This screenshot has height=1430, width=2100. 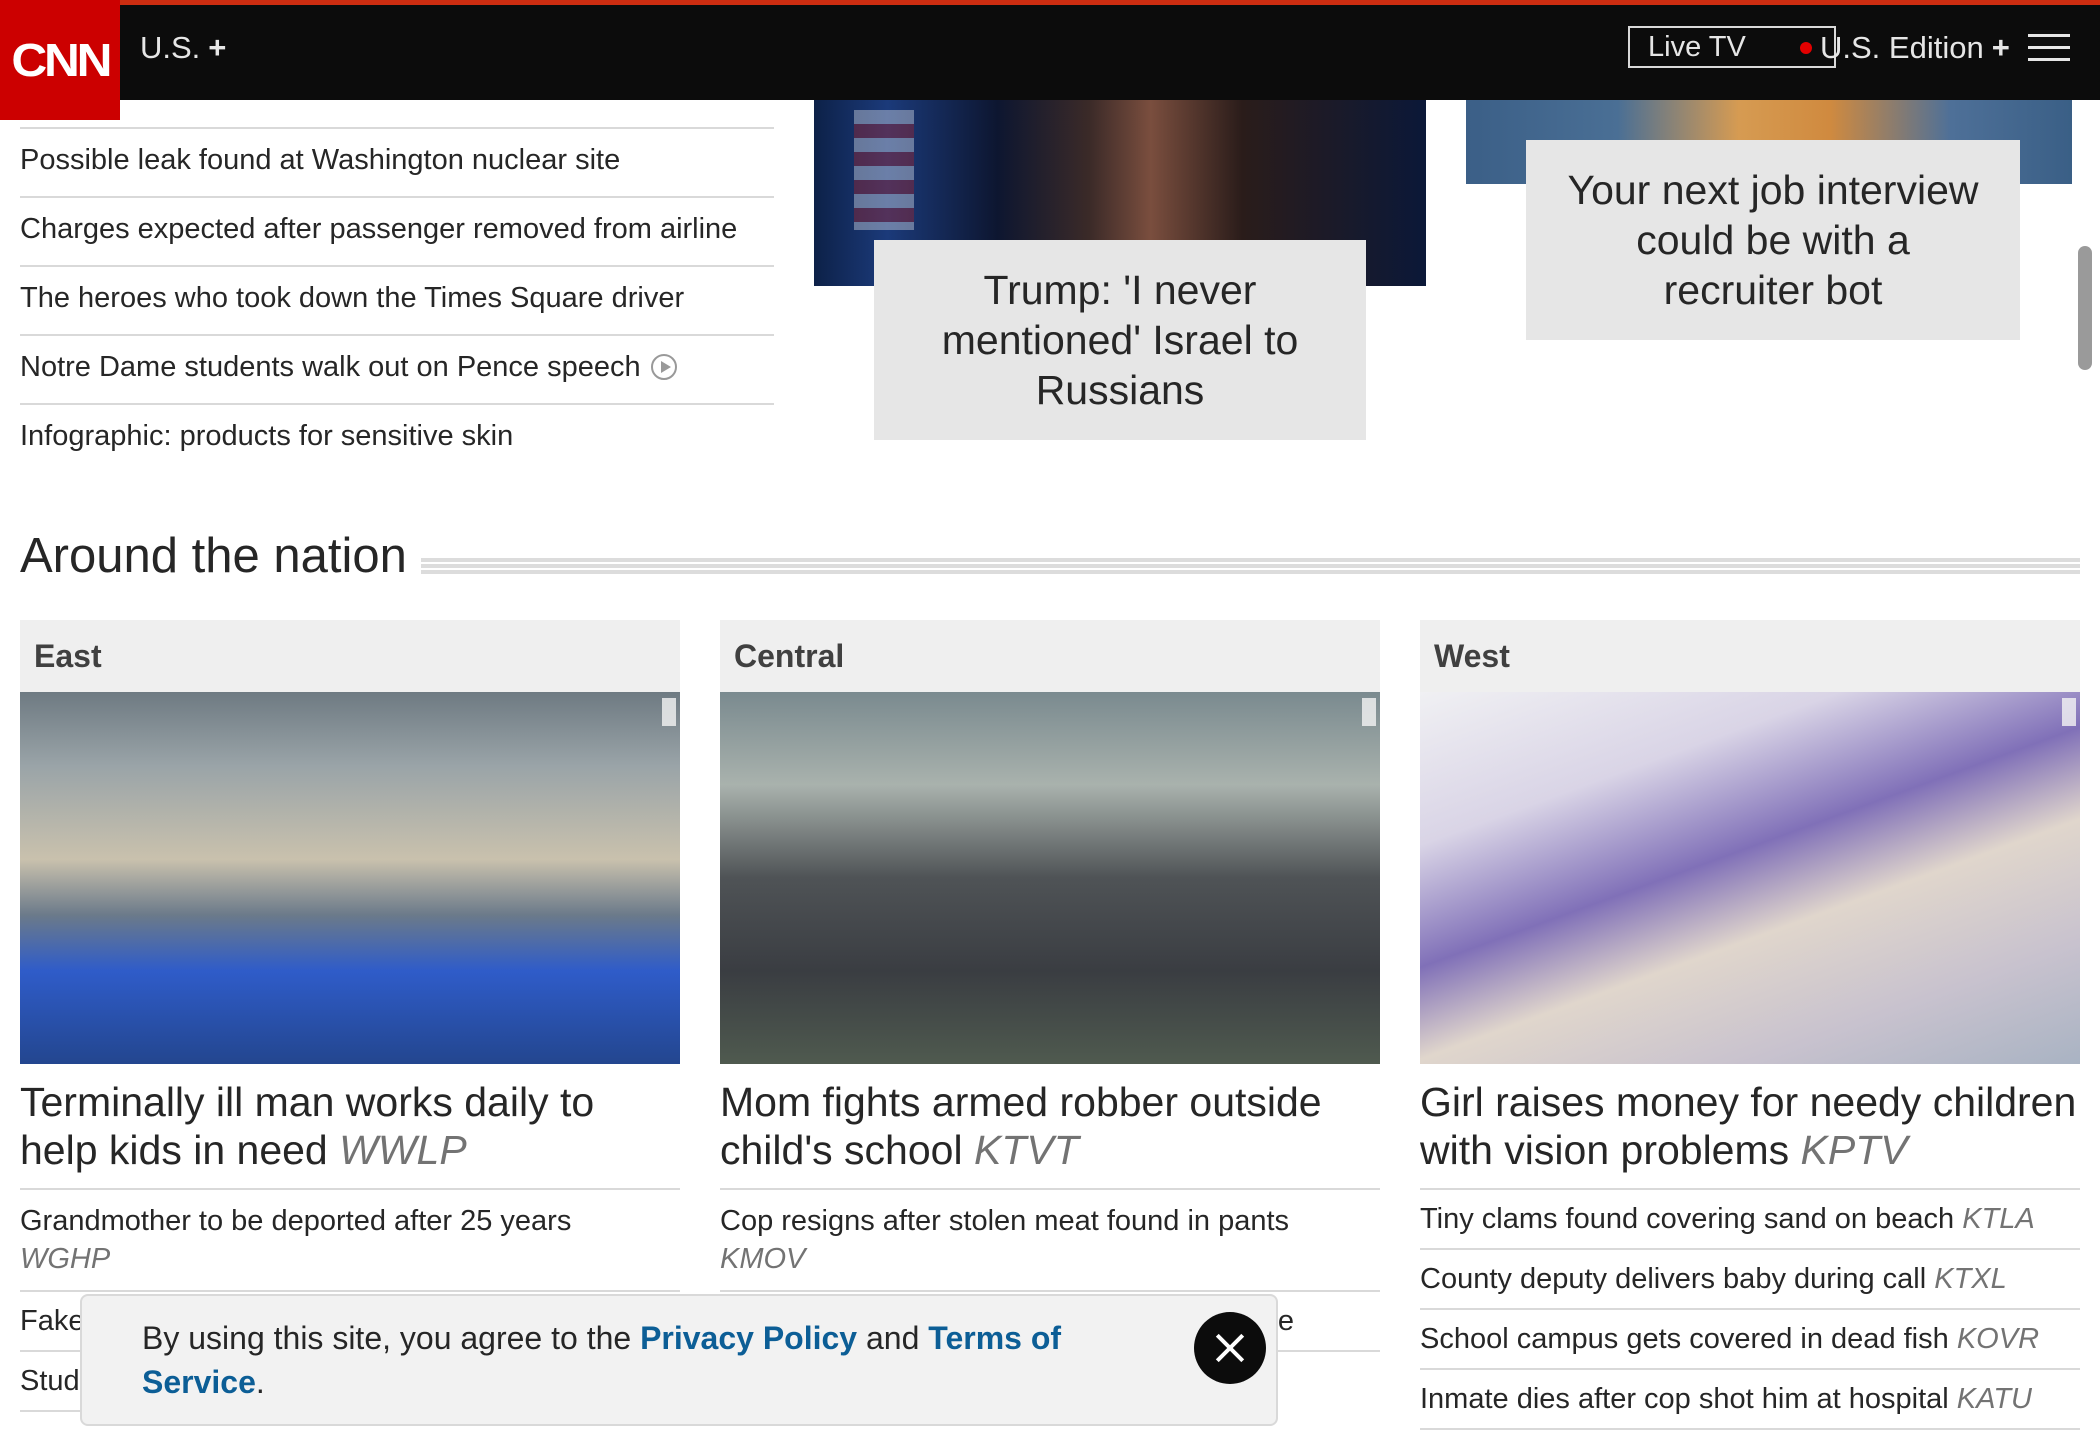 What do you see at coordinates (65, 1259) in the screenshot?
I see `source-label: WGHP` at bounding box center [65, 1259].